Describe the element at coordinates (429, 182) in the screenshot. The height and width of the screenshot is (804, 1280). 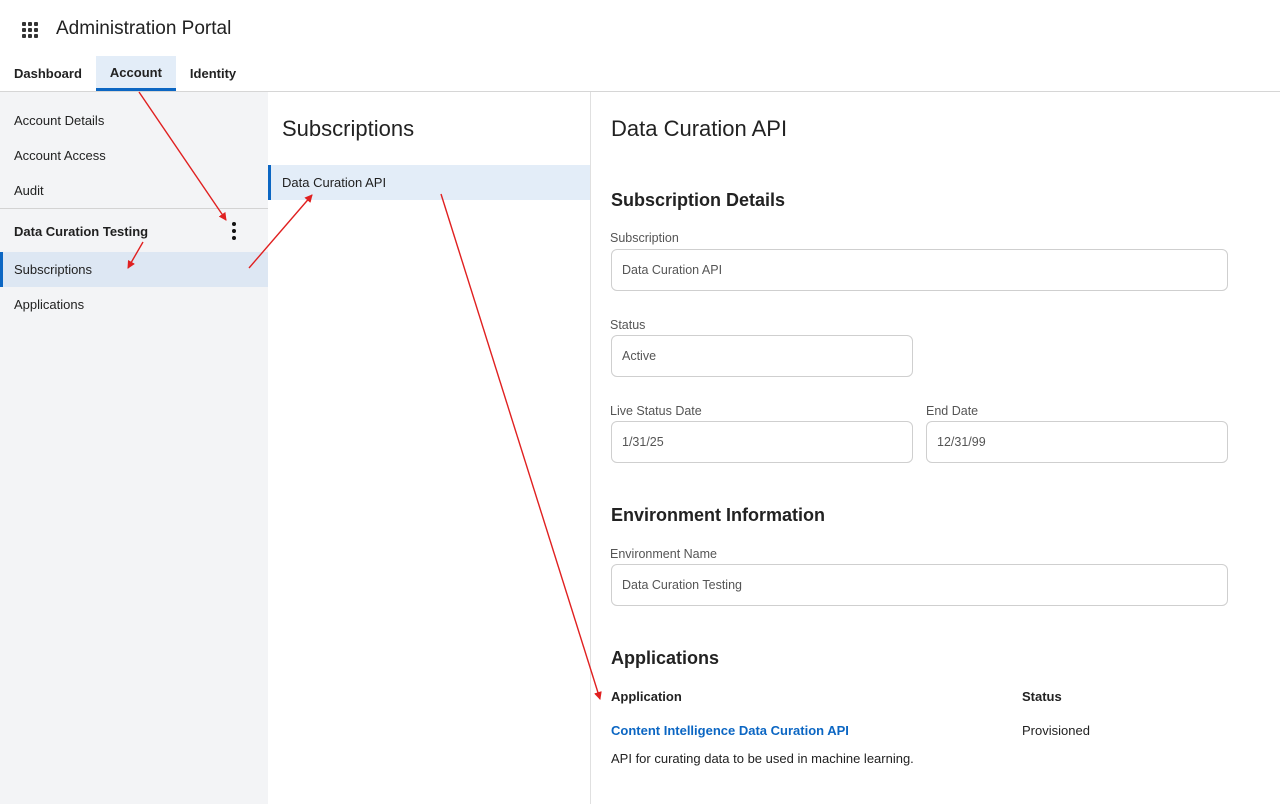
I see `subscription-list-item: Data Curation API` at that location.